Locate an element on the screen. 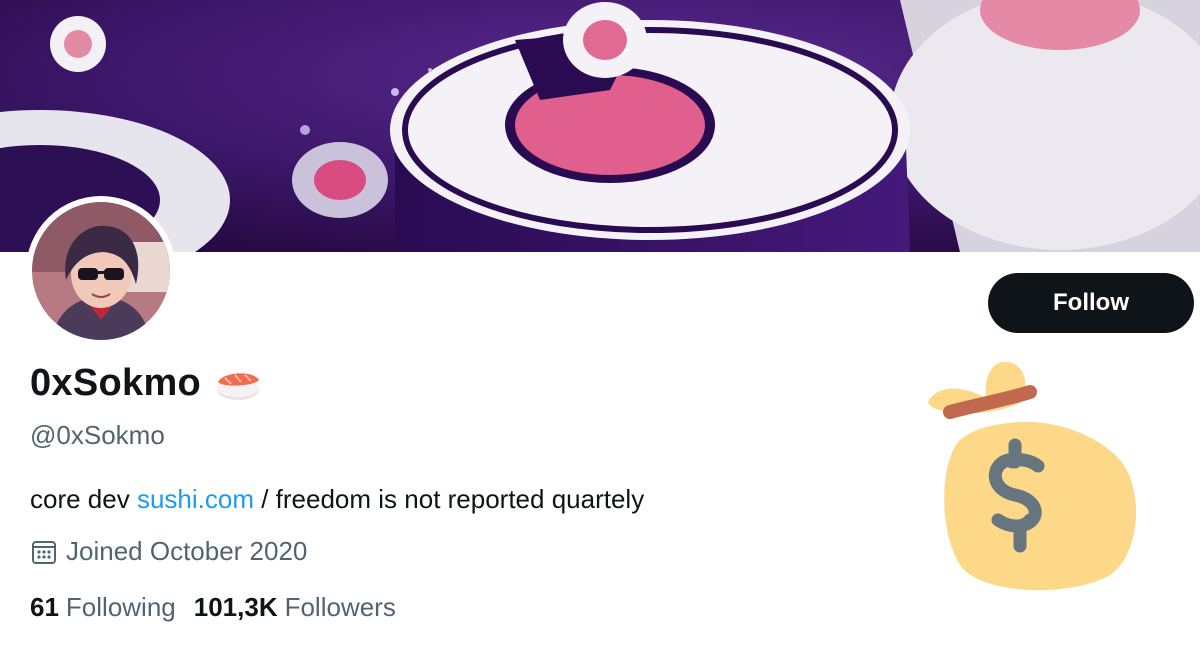 The image size is (1200, 648). follow-button: Follow is located at coordinates (1091, 303).